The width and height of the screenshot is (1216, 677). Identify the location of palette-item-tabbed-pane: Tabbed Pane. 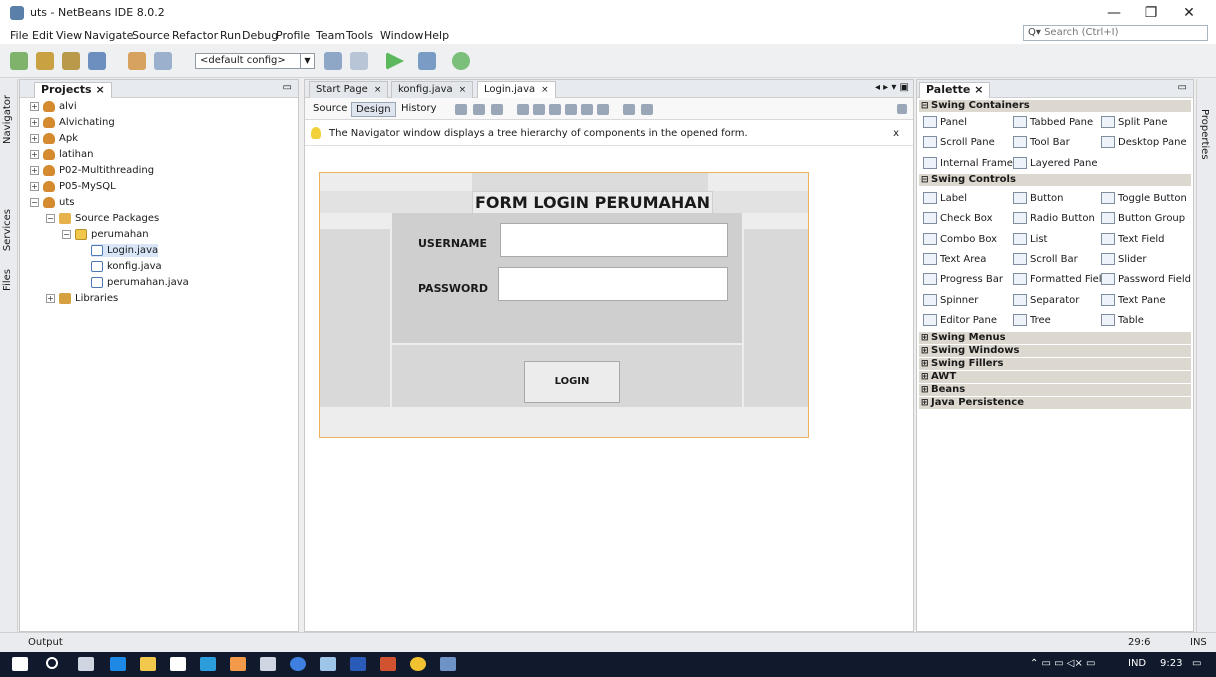
(1053, 122).